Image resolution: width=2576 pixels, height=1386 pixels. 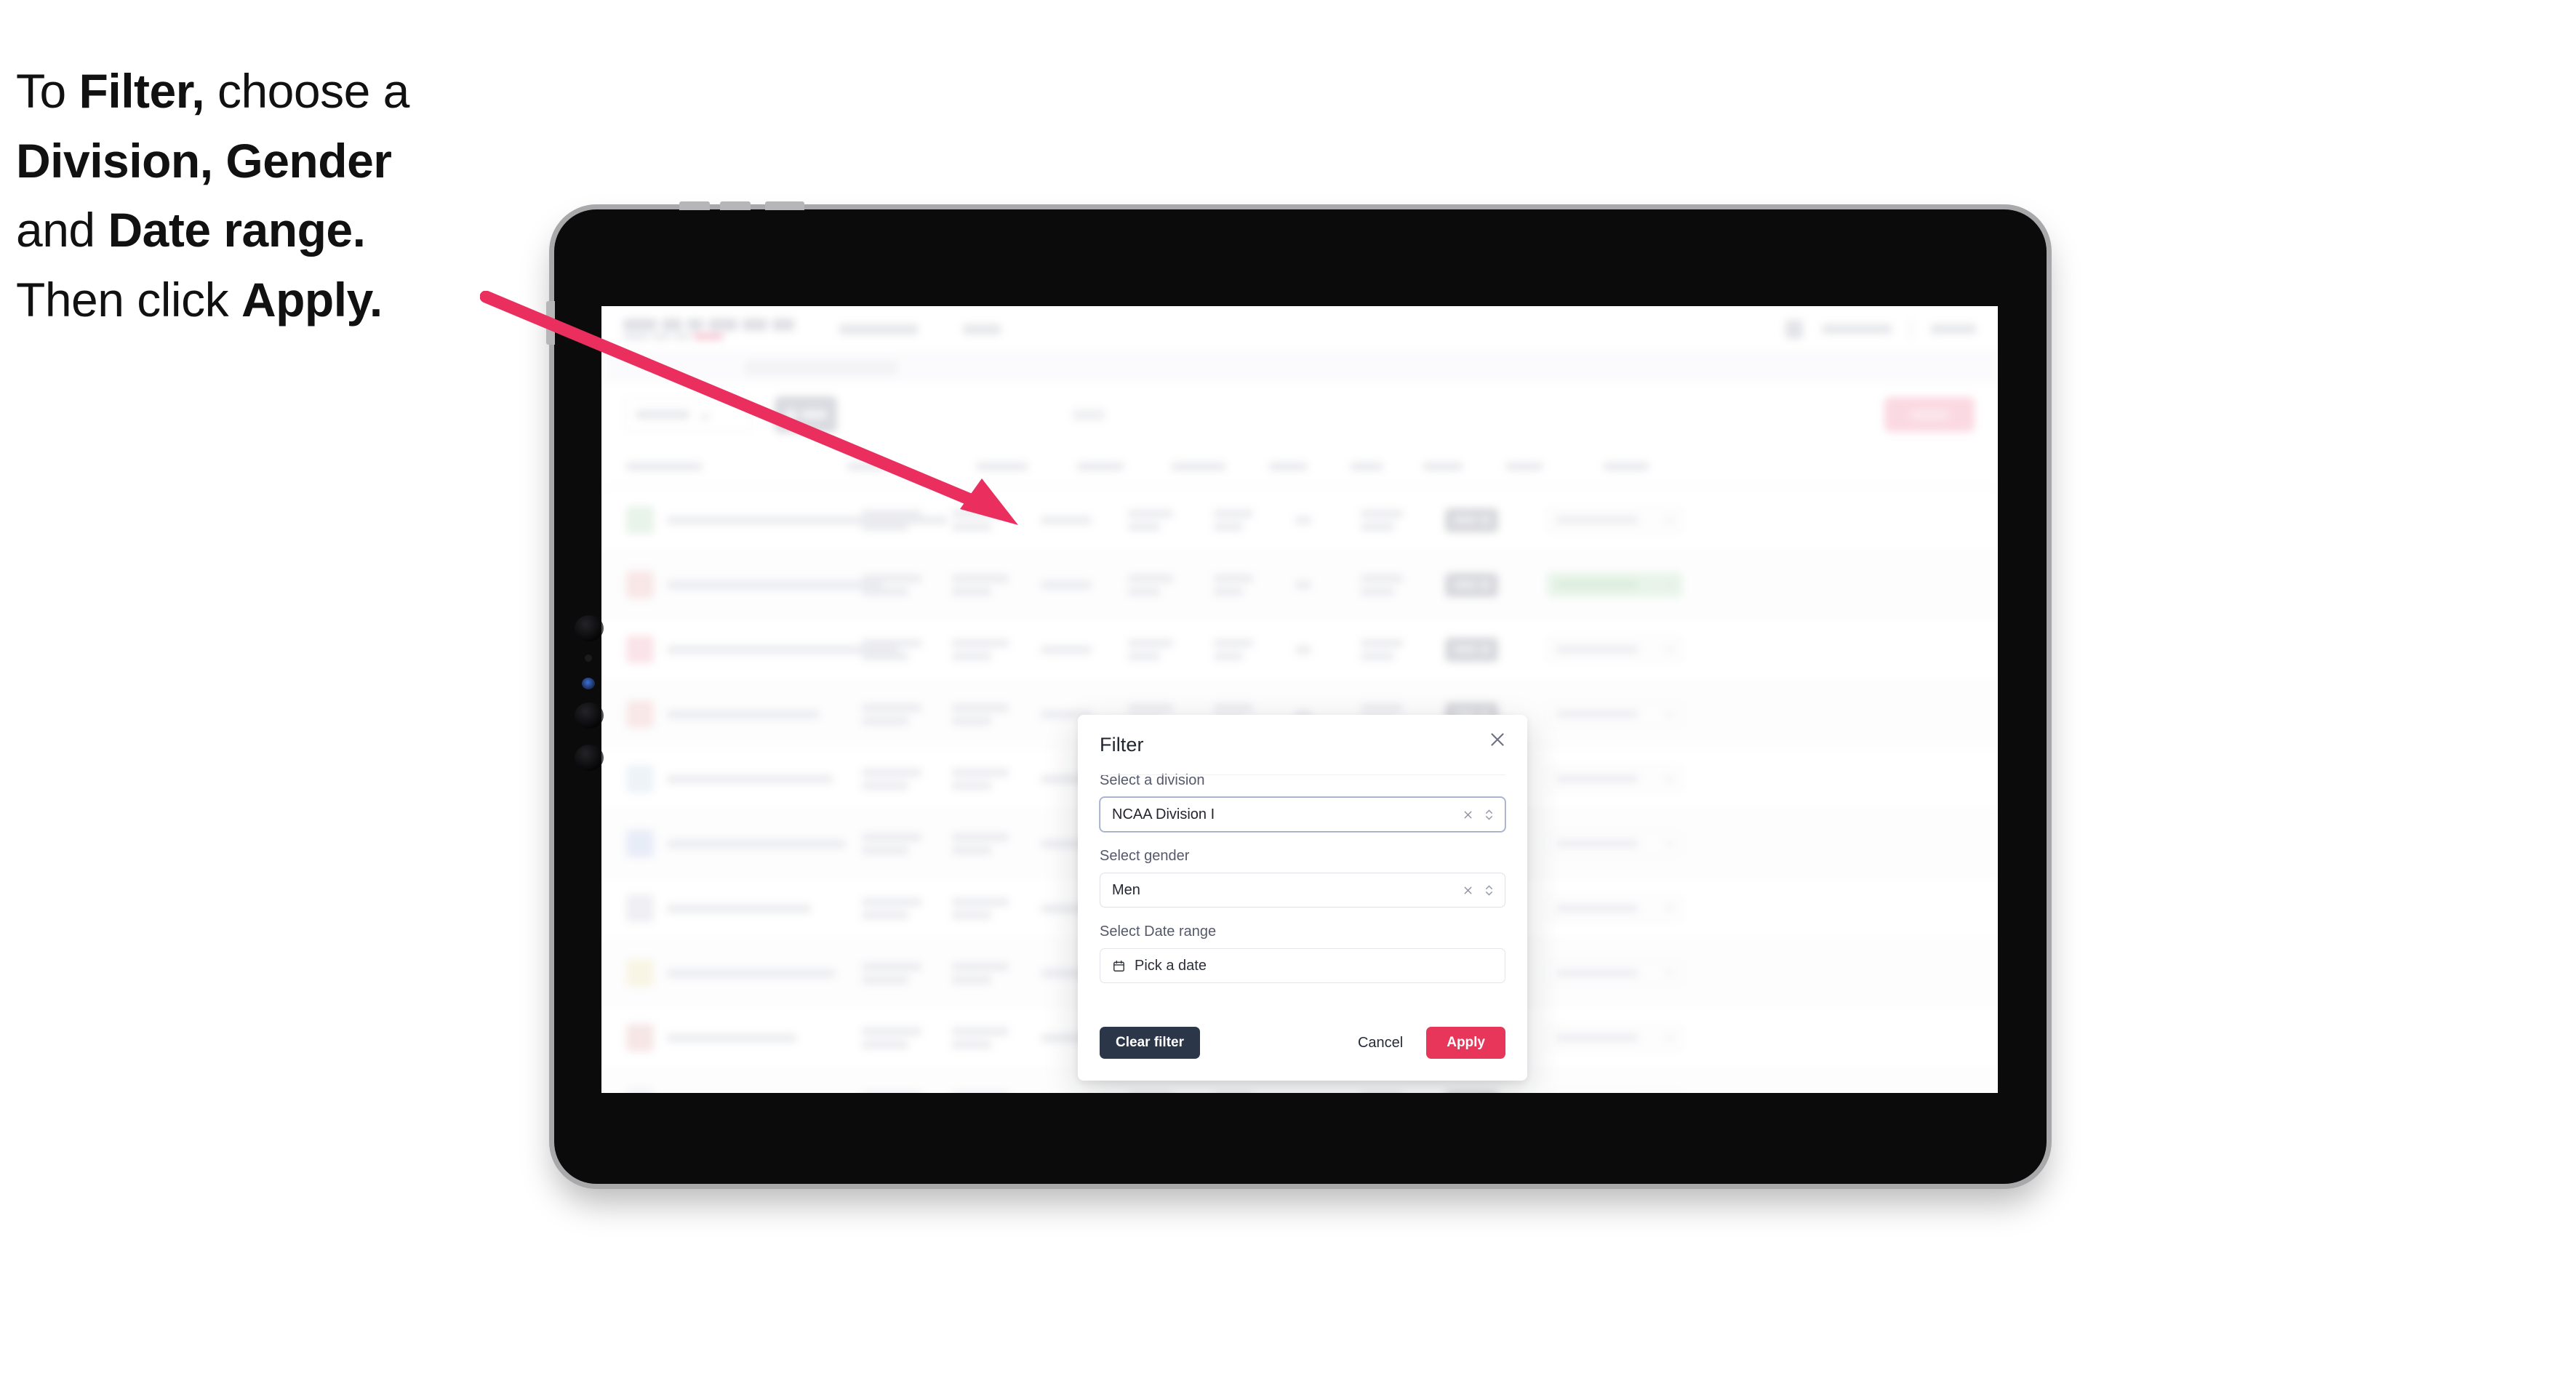 I want to click on power-button, so click(x=550, y=323).